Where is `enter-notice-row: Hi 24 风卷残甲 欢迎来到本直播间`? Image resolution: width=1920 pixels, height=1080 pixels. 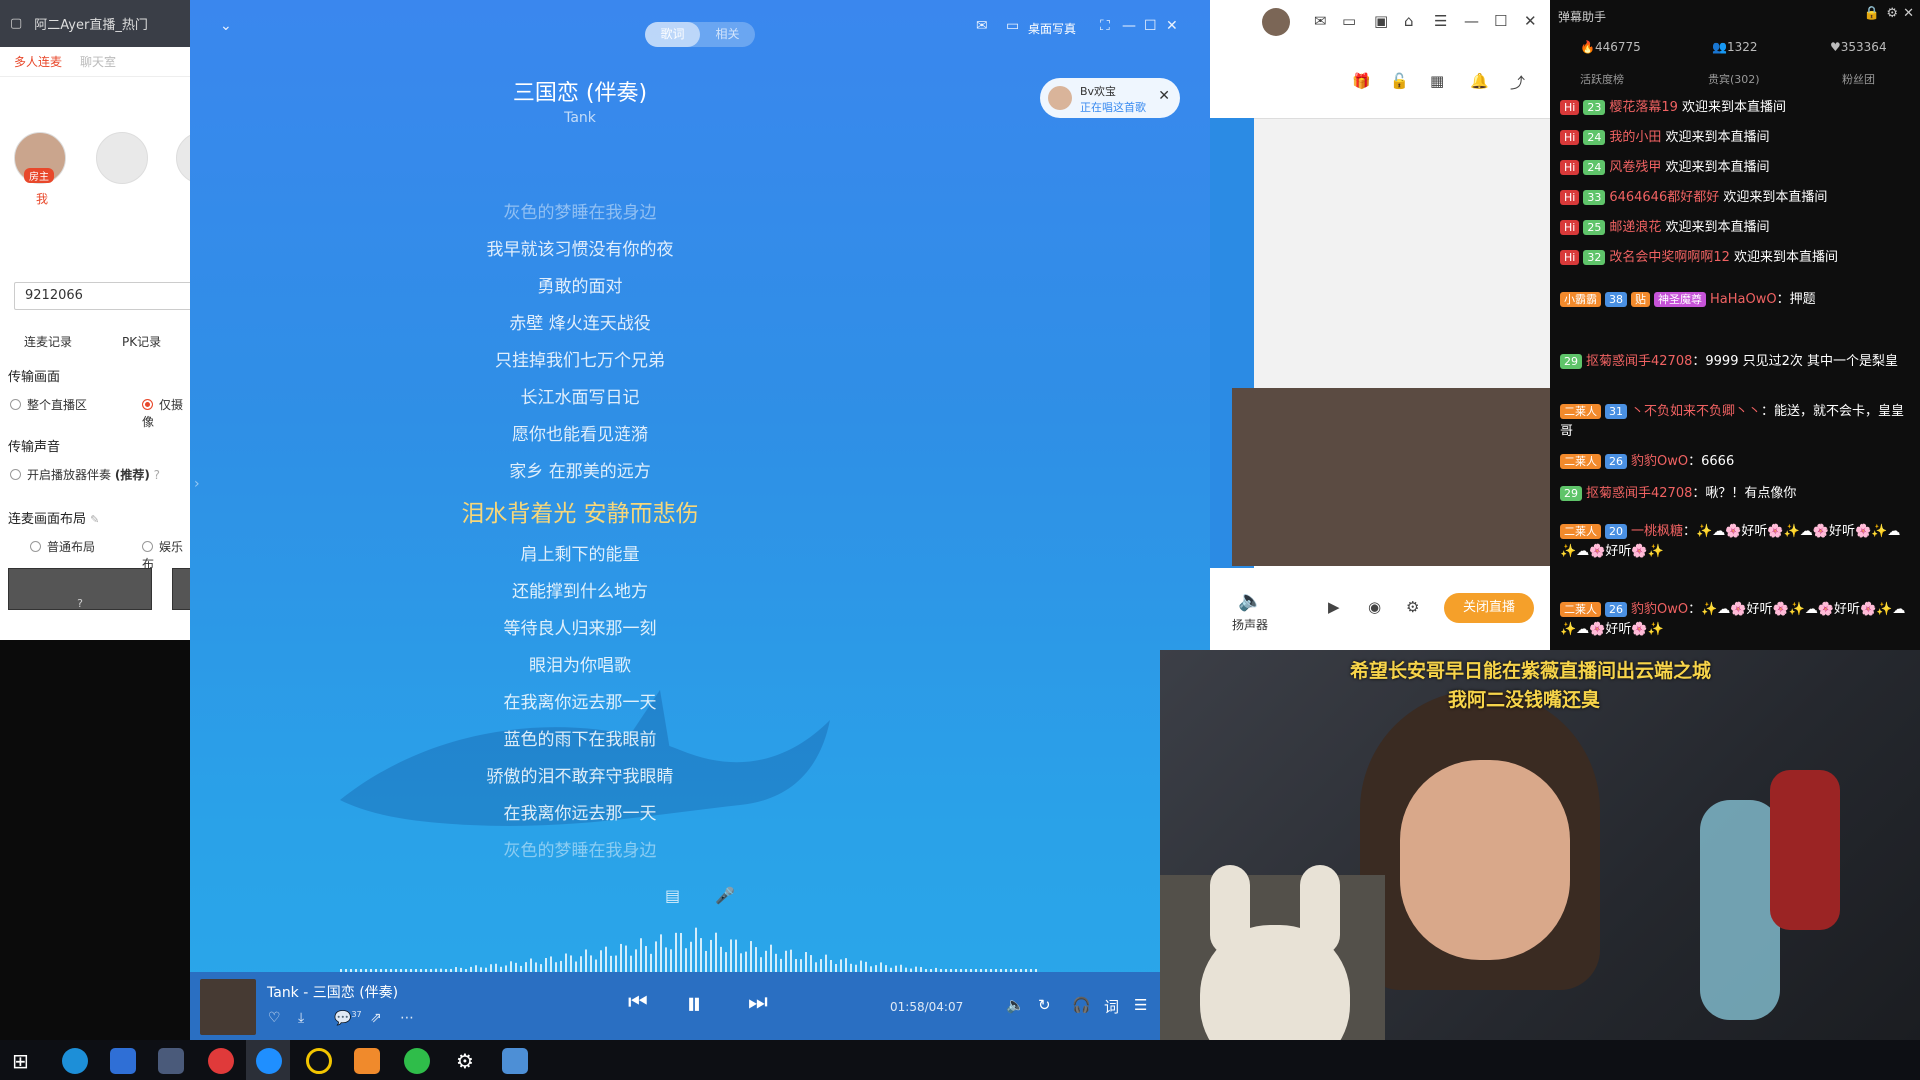 enter-notice-row: Hi 24 风卷残甲 欢迎来到本直播间 is located at coordinates (1665, 165).